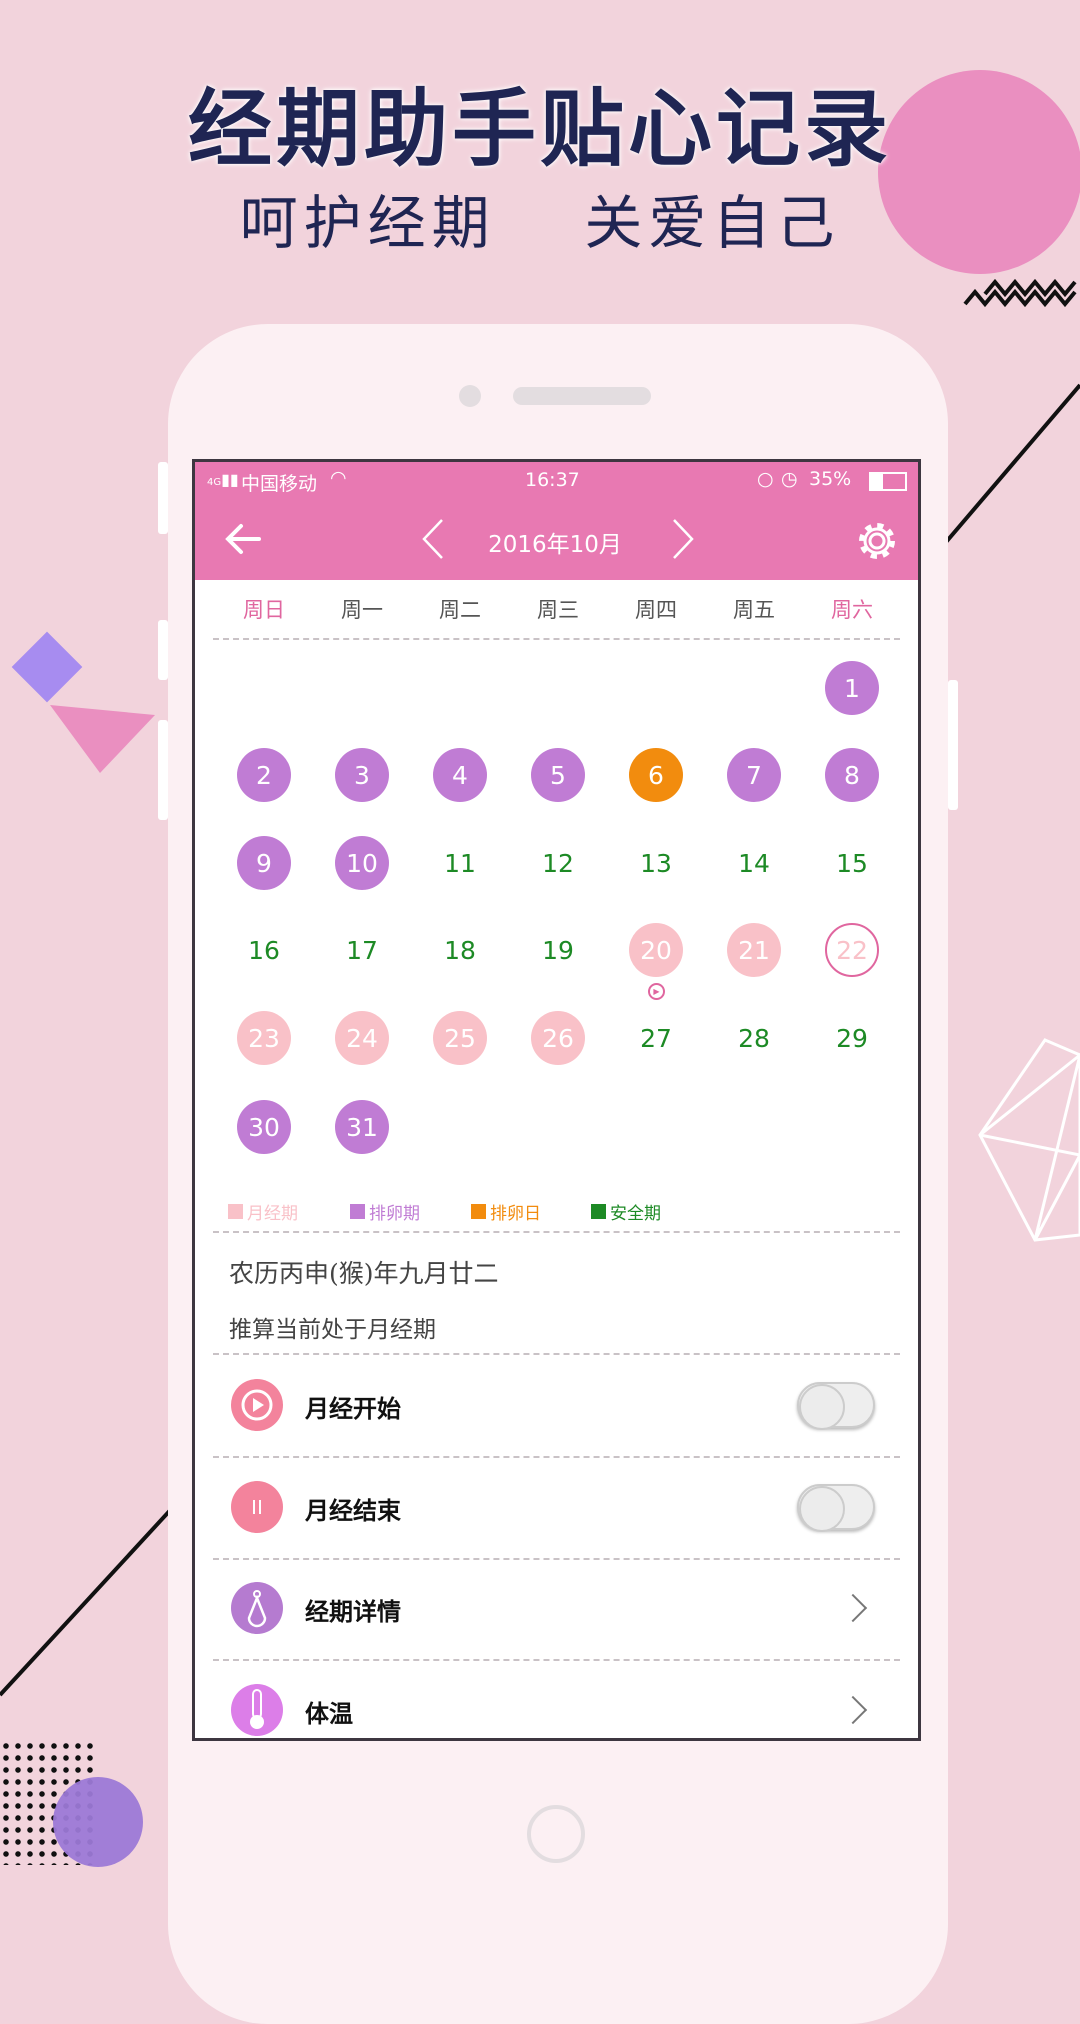  What do you see at coordinates (789, 479) in the screenshot?
I see `alarm-icon: ◷` at bounding box center [789, 479].